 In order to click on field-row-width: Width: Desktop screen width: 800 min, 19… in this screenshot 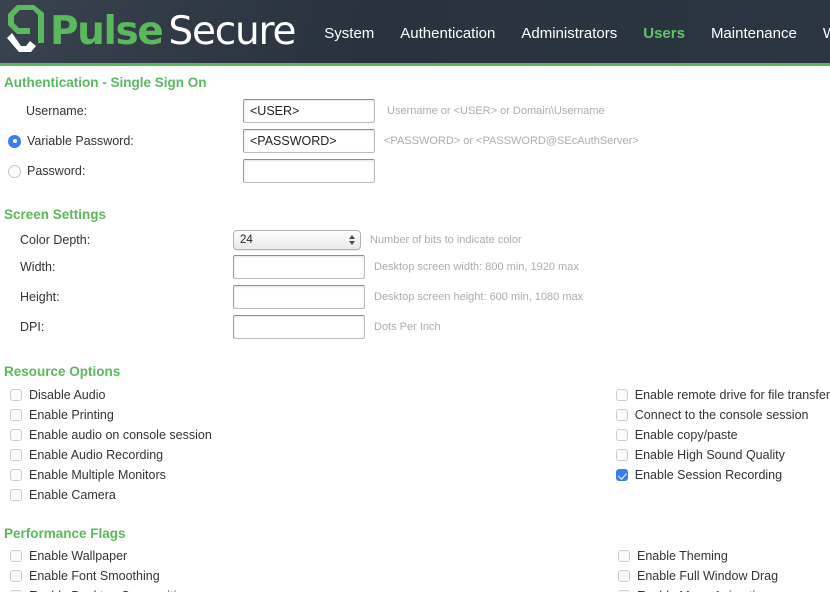, I will do `click(415, 267)`.